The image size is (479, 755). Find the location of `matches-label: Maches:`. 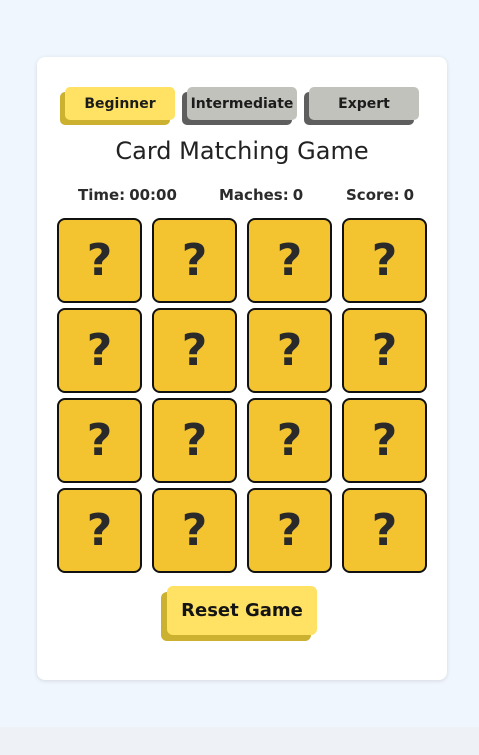

matches-label: Maches: is located at coordinates (254, 195).